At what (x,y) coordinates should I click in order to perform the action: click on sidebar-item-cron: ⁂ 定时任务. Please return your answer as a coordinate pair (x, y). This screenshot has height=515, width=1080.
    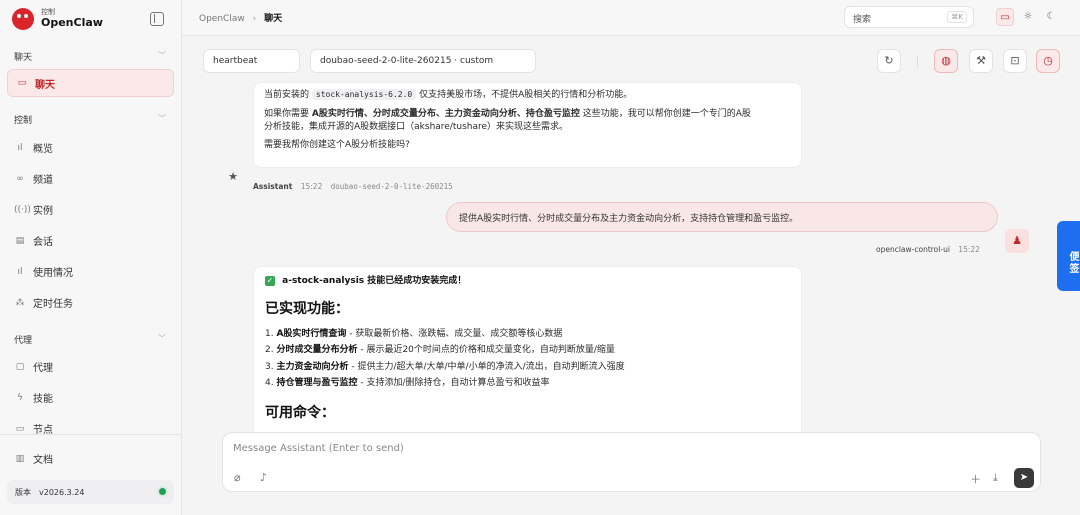
    Looking at the image, I should click on (44, 303).